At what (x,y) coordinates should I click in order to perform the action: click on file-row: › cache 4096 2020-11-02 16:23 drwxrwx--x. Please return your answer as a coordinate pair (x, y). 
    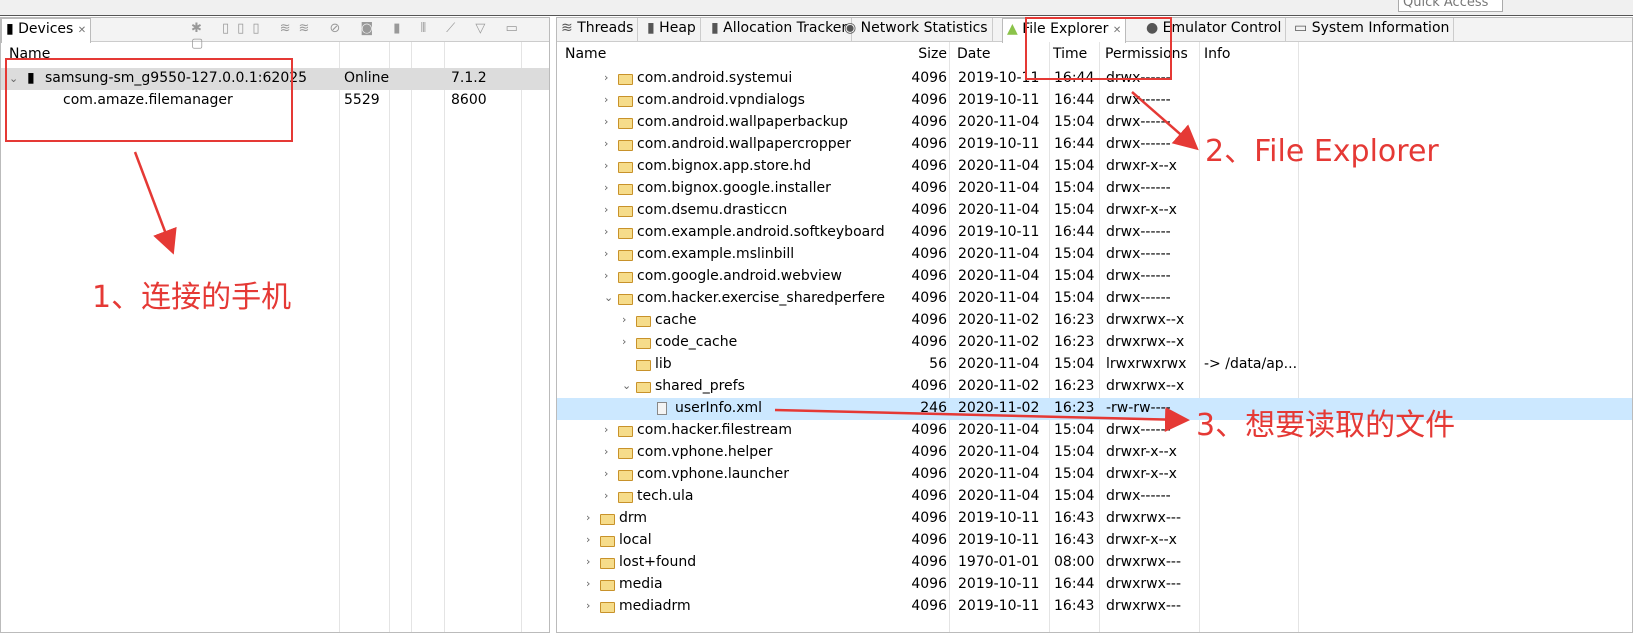
    Looking at the image, I should click on (1094, 321).